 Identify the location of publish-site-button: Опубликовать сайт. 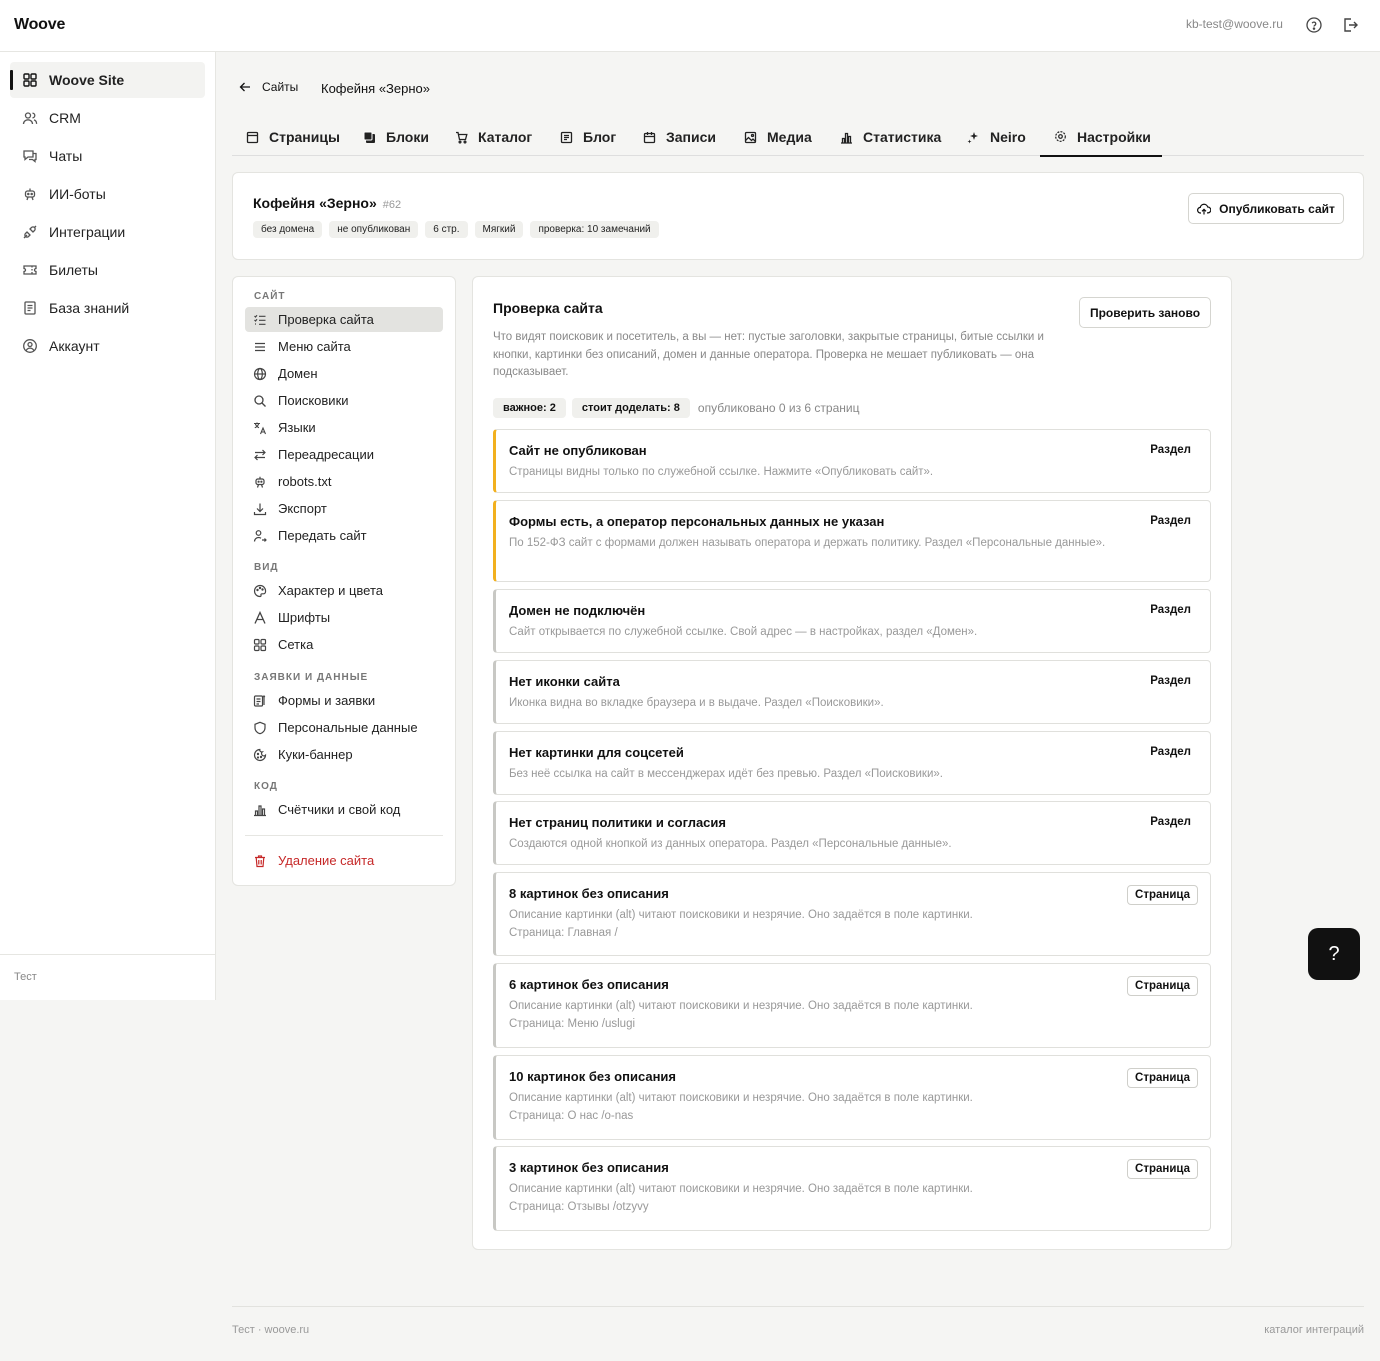
(1266, 208).